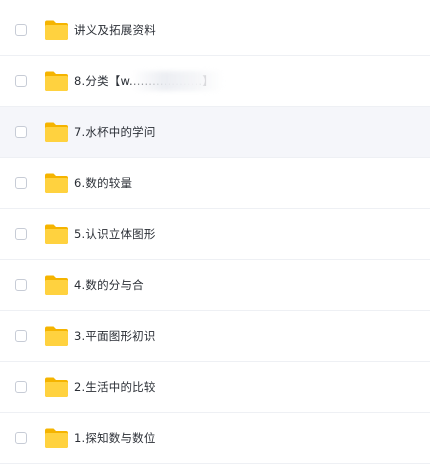 The image size is (430, 468). Describe the element at coordinates (115, 30) in the screenshot. I see `item-name: 讲义及拓展资料` at that location.